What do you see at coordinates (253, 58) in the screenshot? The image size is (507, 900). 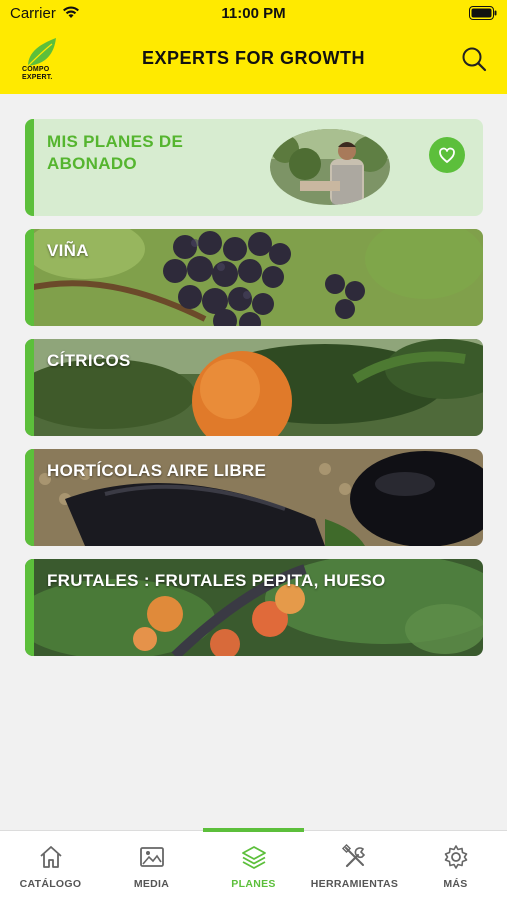 I see `page-title: EXPERTS FOR GROWTH` at bounding box center [253, 58].